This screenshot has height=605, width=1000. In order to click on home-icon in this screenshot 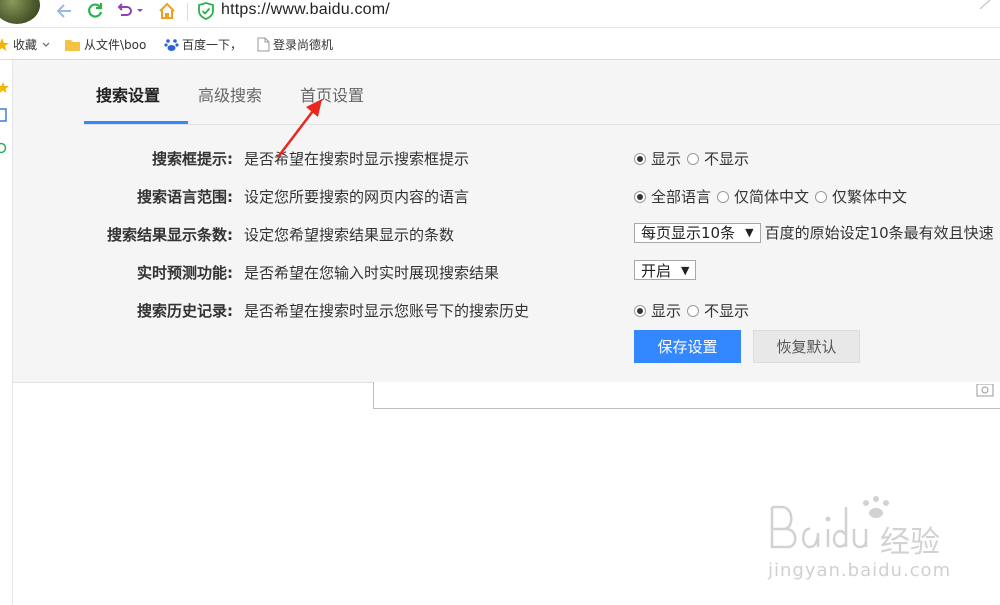, I will do `click(167, 11)`.